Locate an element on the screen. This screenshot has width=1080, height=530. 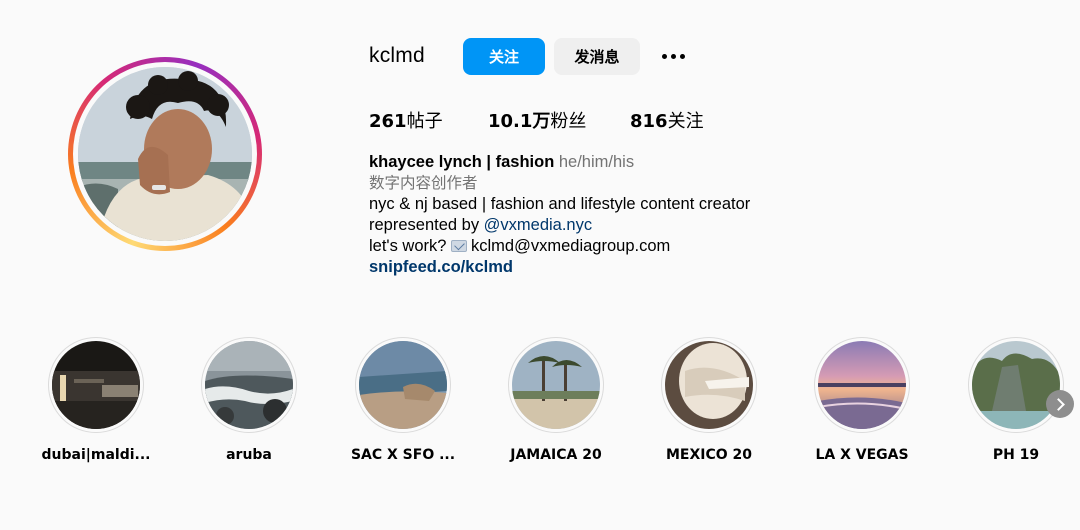
highlight-label: MEXICO 20 is located at coordinates (709, 455).